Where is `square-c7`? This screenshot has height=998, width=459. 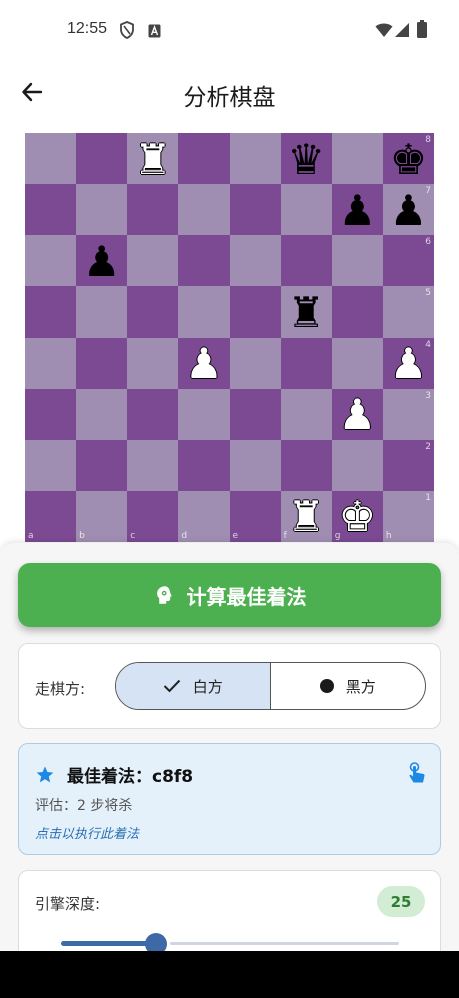
square-c7 is located at coordinates (153, 210).